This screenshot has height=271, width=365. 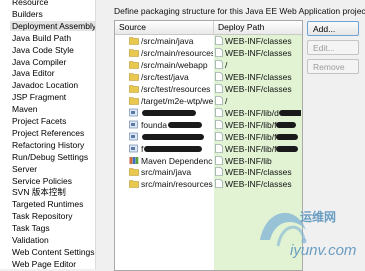 I want to click on sidebar-item-label: Resource, so click(x=30, y=3).